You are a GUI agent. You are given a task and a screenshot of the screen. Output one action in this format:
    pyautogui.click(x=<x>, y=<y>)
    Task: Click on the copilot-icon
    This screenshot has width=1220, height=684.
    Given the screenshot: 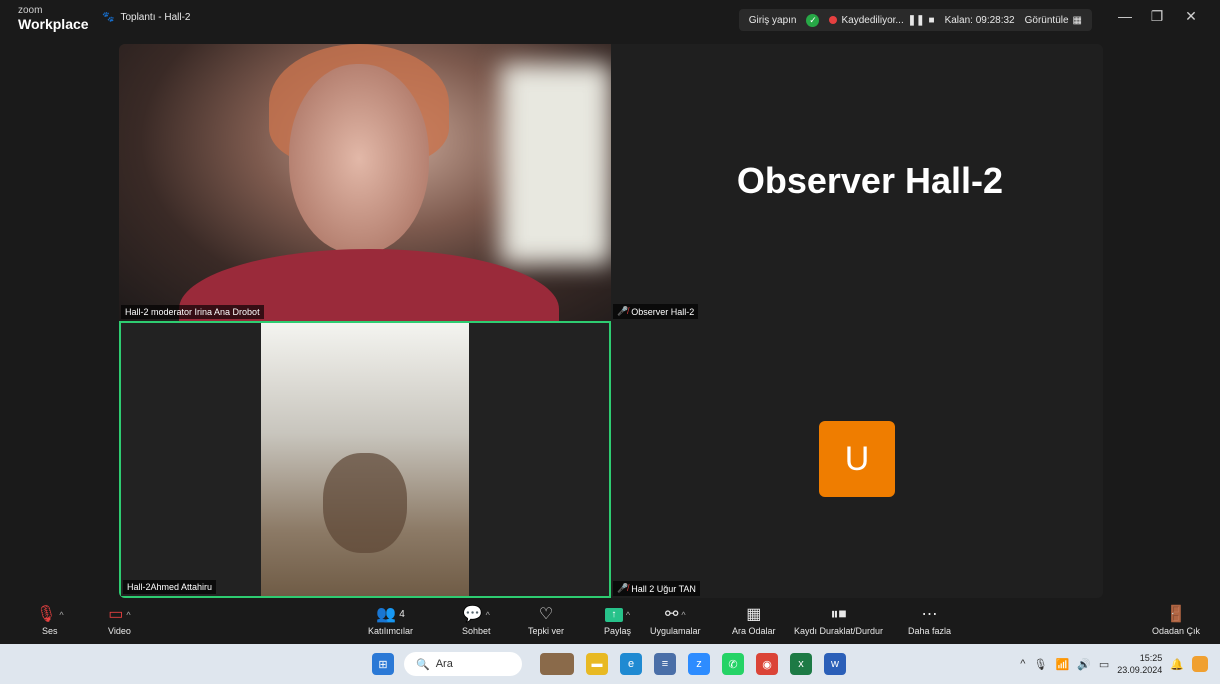 What is the action you would take?
    pyautogui.click(x=1200, y=664)
    